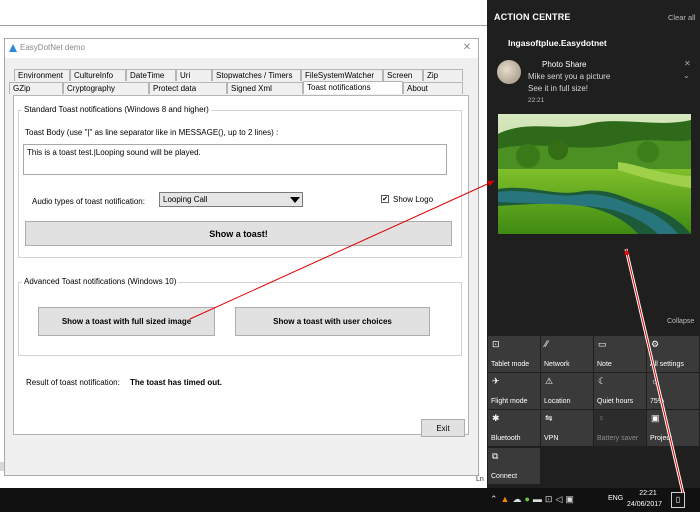  I want to click on tile-tablet-mode: ⊡ Tablet mode, so click(514, 354).